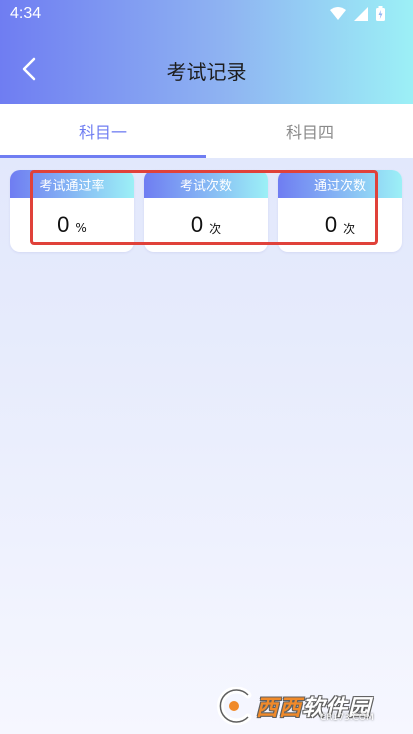 Image resolution: width=413 pixels, height=734 pixels. I want to click on stats-panel: 考试通过率 0 % 考试次数 0 次 通过次数 0 次, so click(206, 211).